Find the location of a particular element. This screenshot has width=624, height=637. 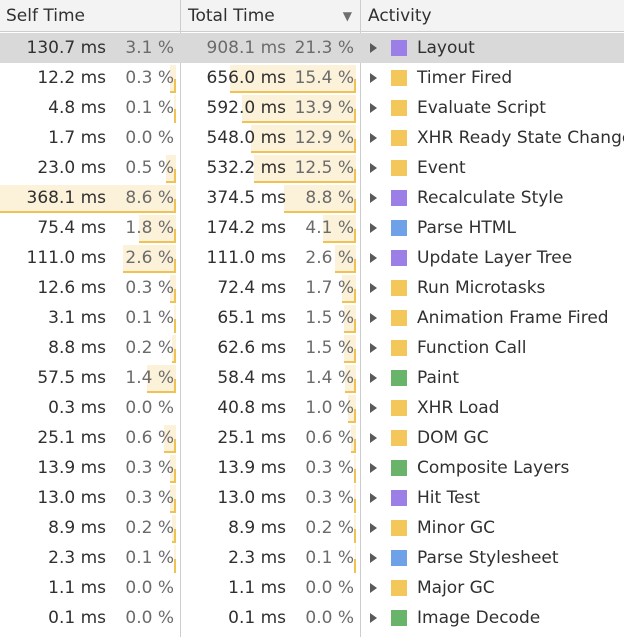

total-time-percent: 21.3 % is located at coordinates (324, 48).